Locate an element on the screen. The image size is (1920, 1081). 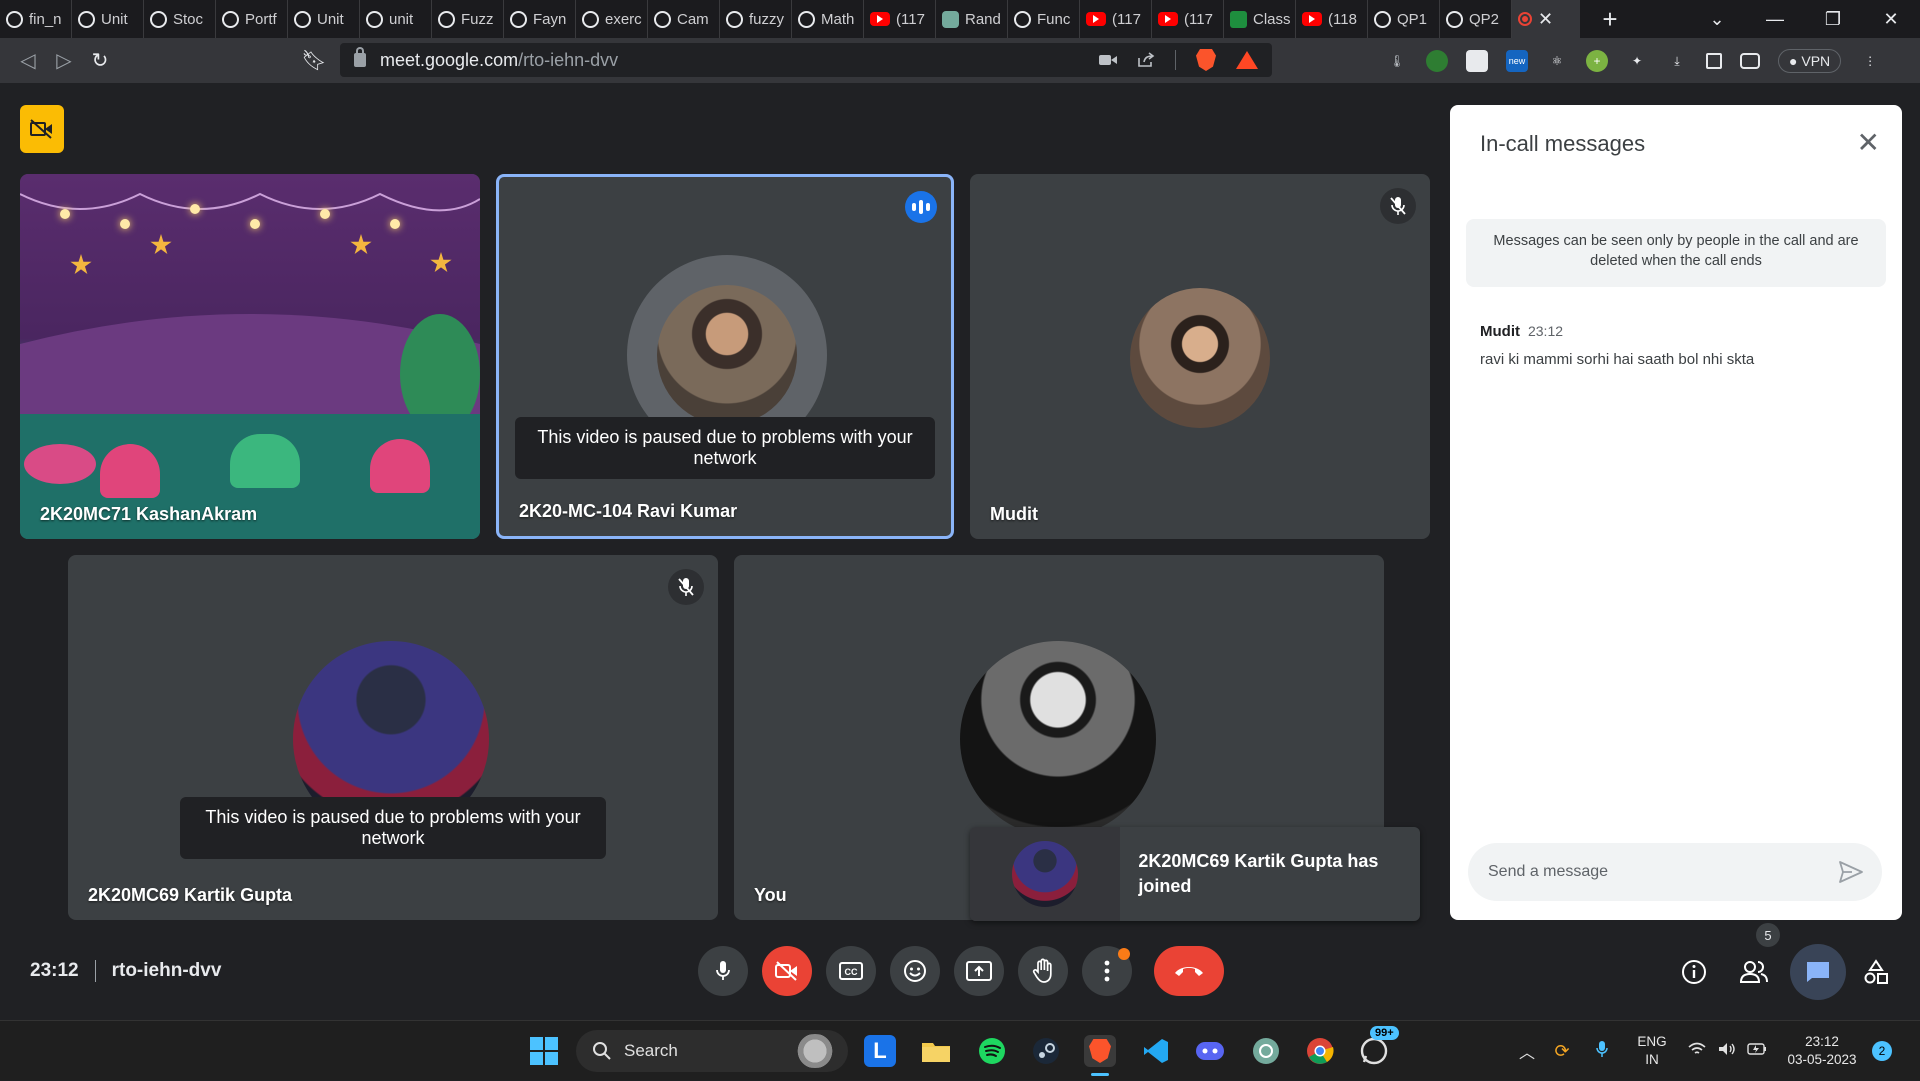
tab-label: Func is located at coordinates (1054, 19).